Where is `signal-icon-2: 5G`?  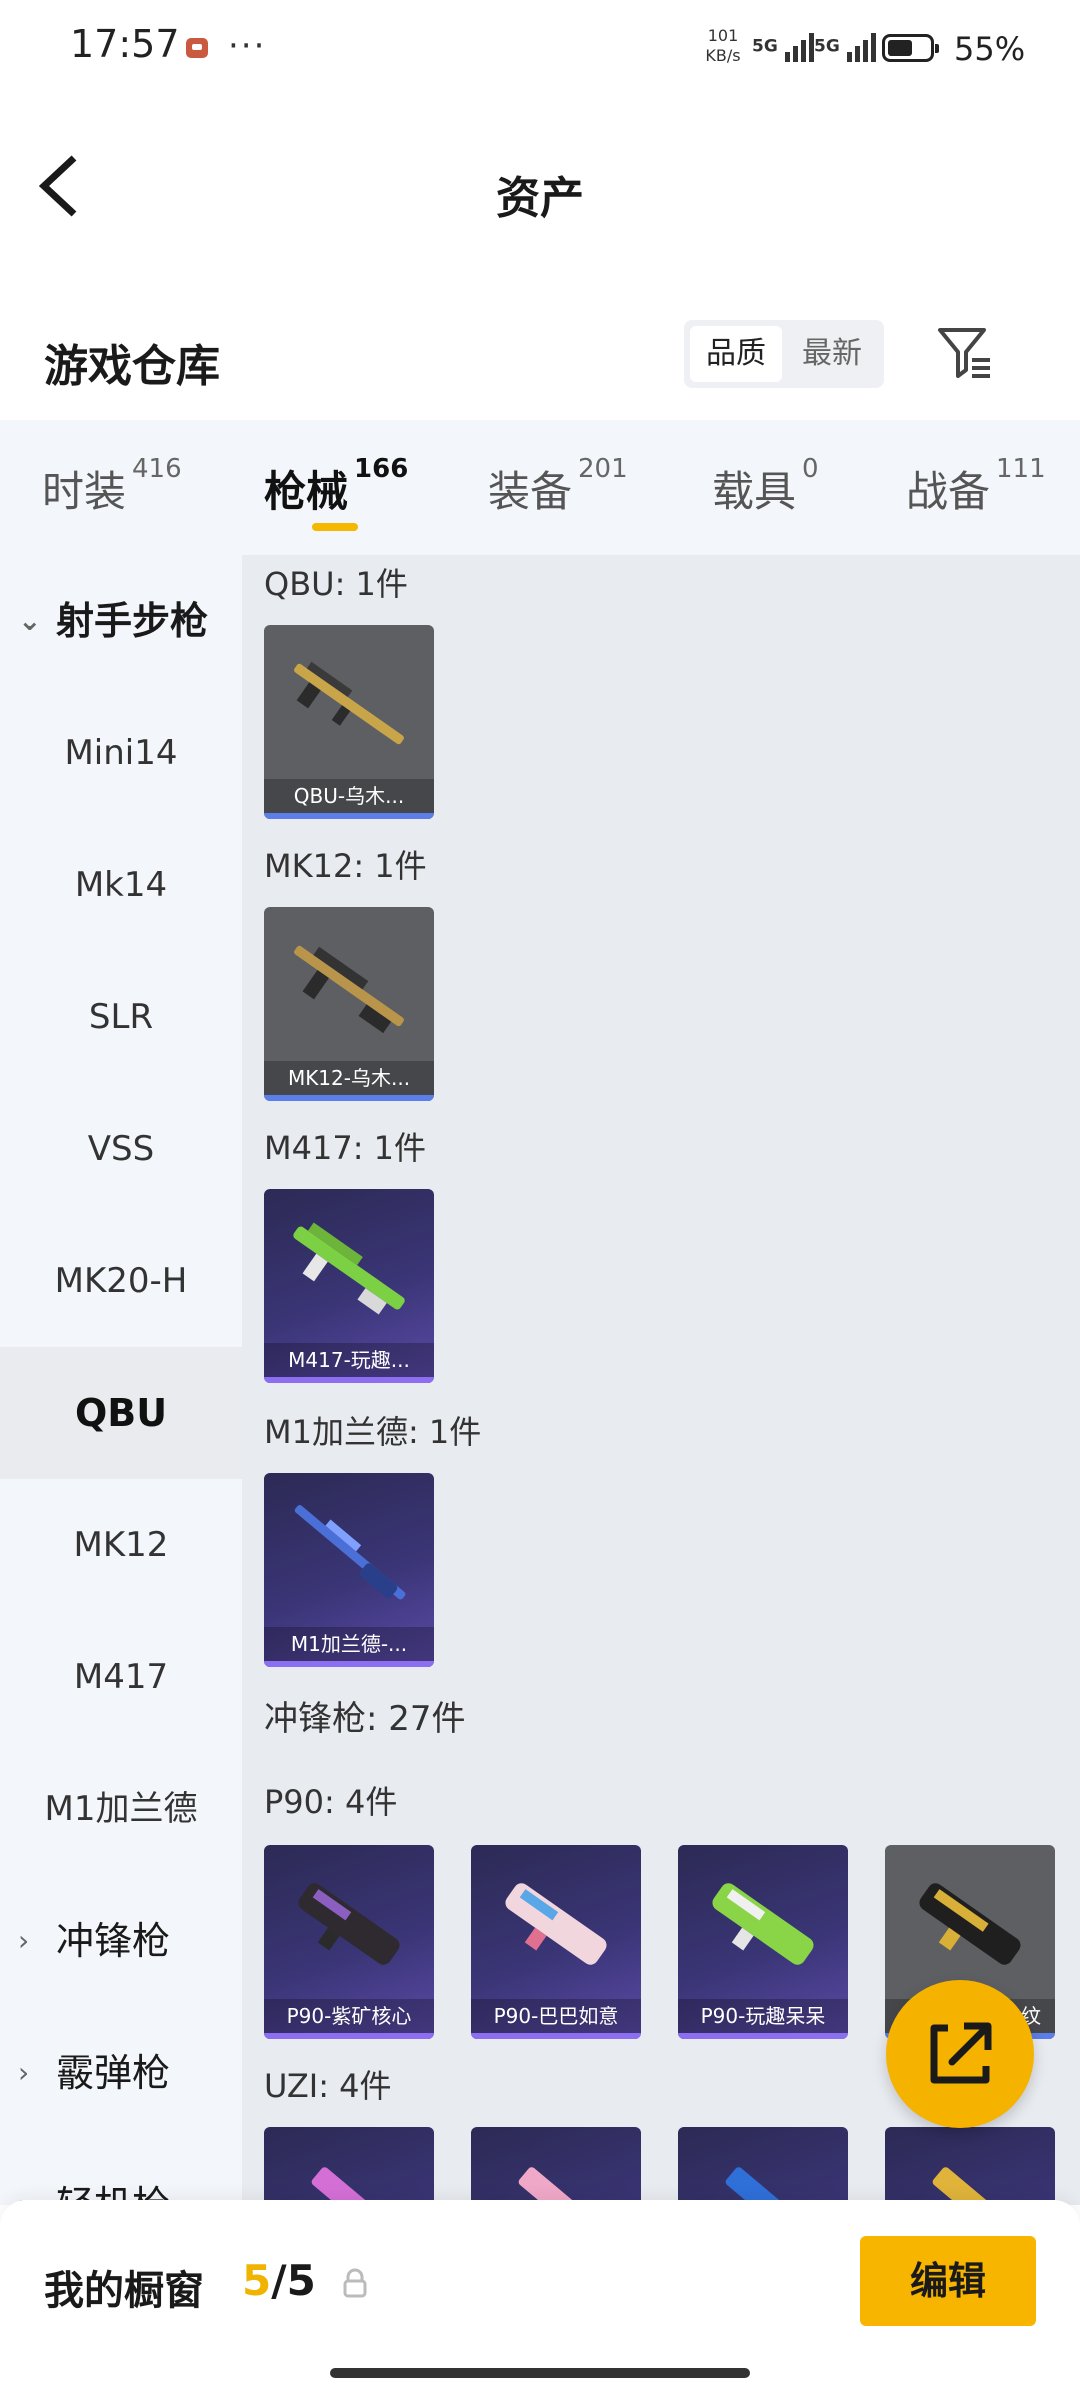
signal-icon-2: 5G is located at coordinates (846, 47).